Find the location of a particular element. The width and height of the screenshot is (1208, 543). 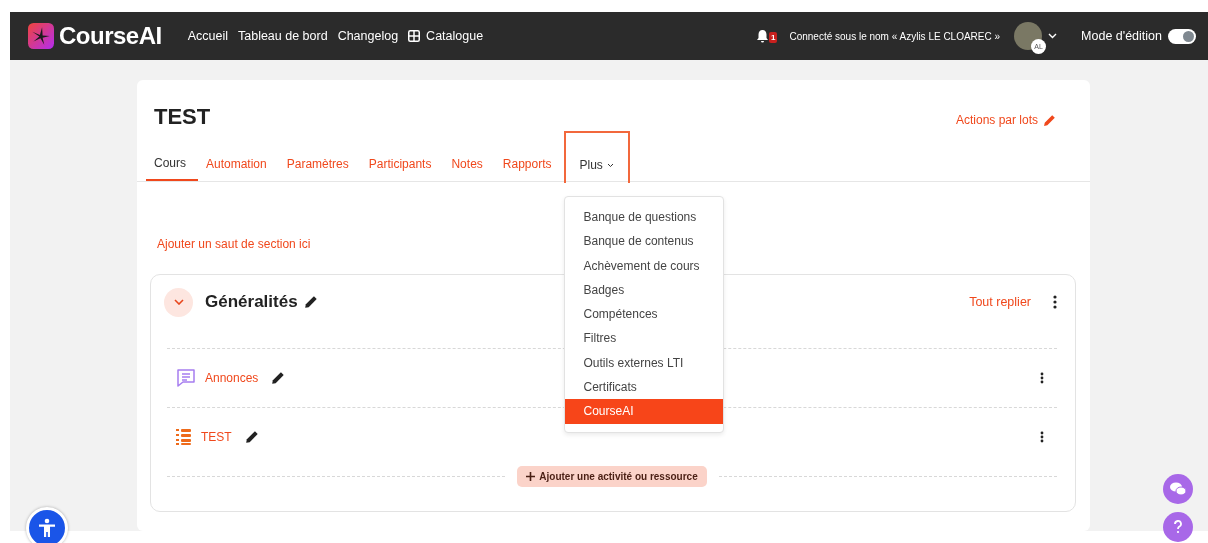

menu-item: Outils externes LTI is located at coordinates (643, 363).